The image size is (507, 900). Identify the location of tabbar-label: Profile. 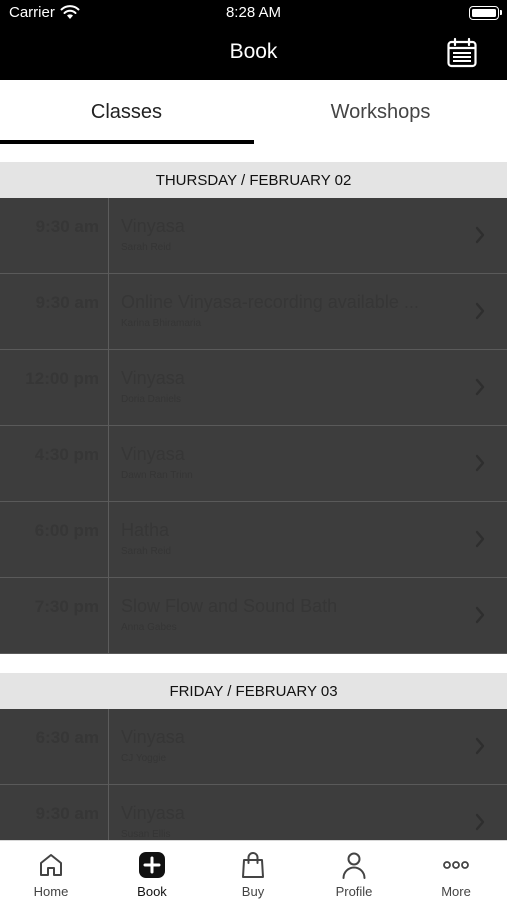
(354, 891).